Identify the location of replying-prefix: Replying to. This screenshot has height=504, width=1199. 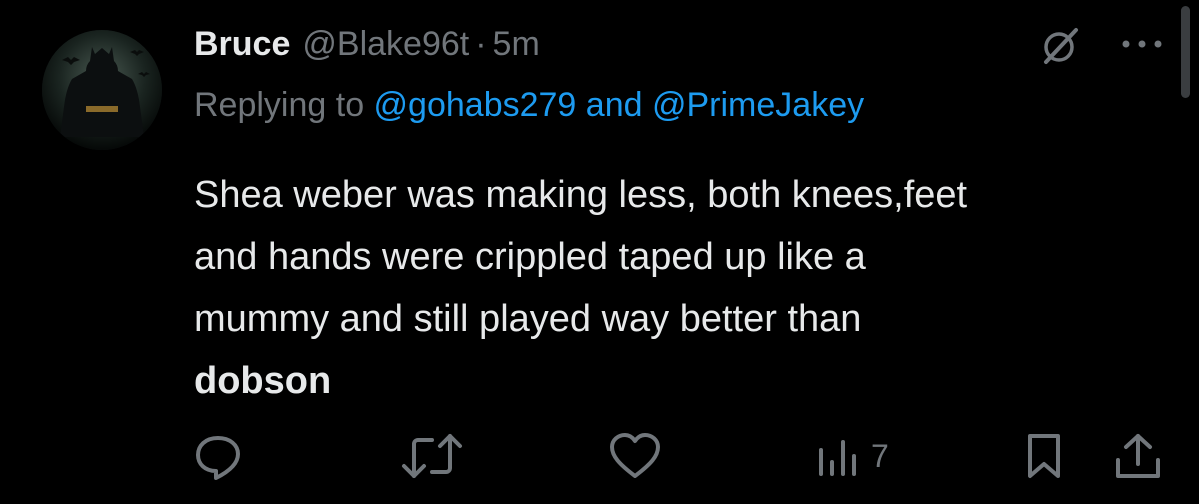
(284, 105).